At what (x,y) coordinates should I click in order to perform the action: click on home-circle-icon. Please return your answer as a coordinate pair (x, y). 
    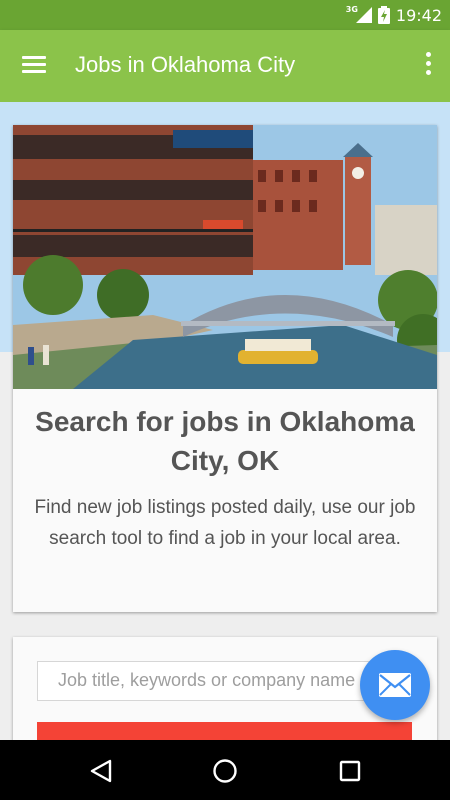
    Looking at the image, I should click on (225, 771).